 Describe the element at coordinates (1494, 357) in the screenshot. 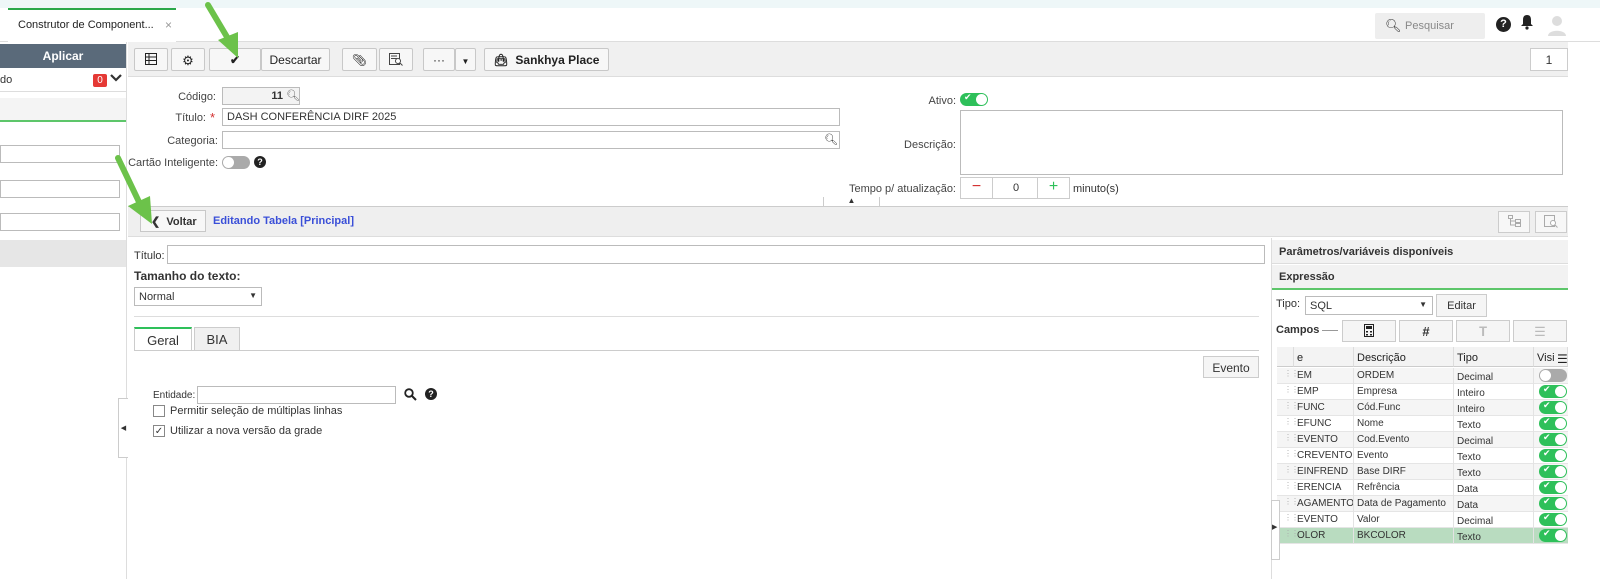

I see `grid-header-type: Tipo` at that location.